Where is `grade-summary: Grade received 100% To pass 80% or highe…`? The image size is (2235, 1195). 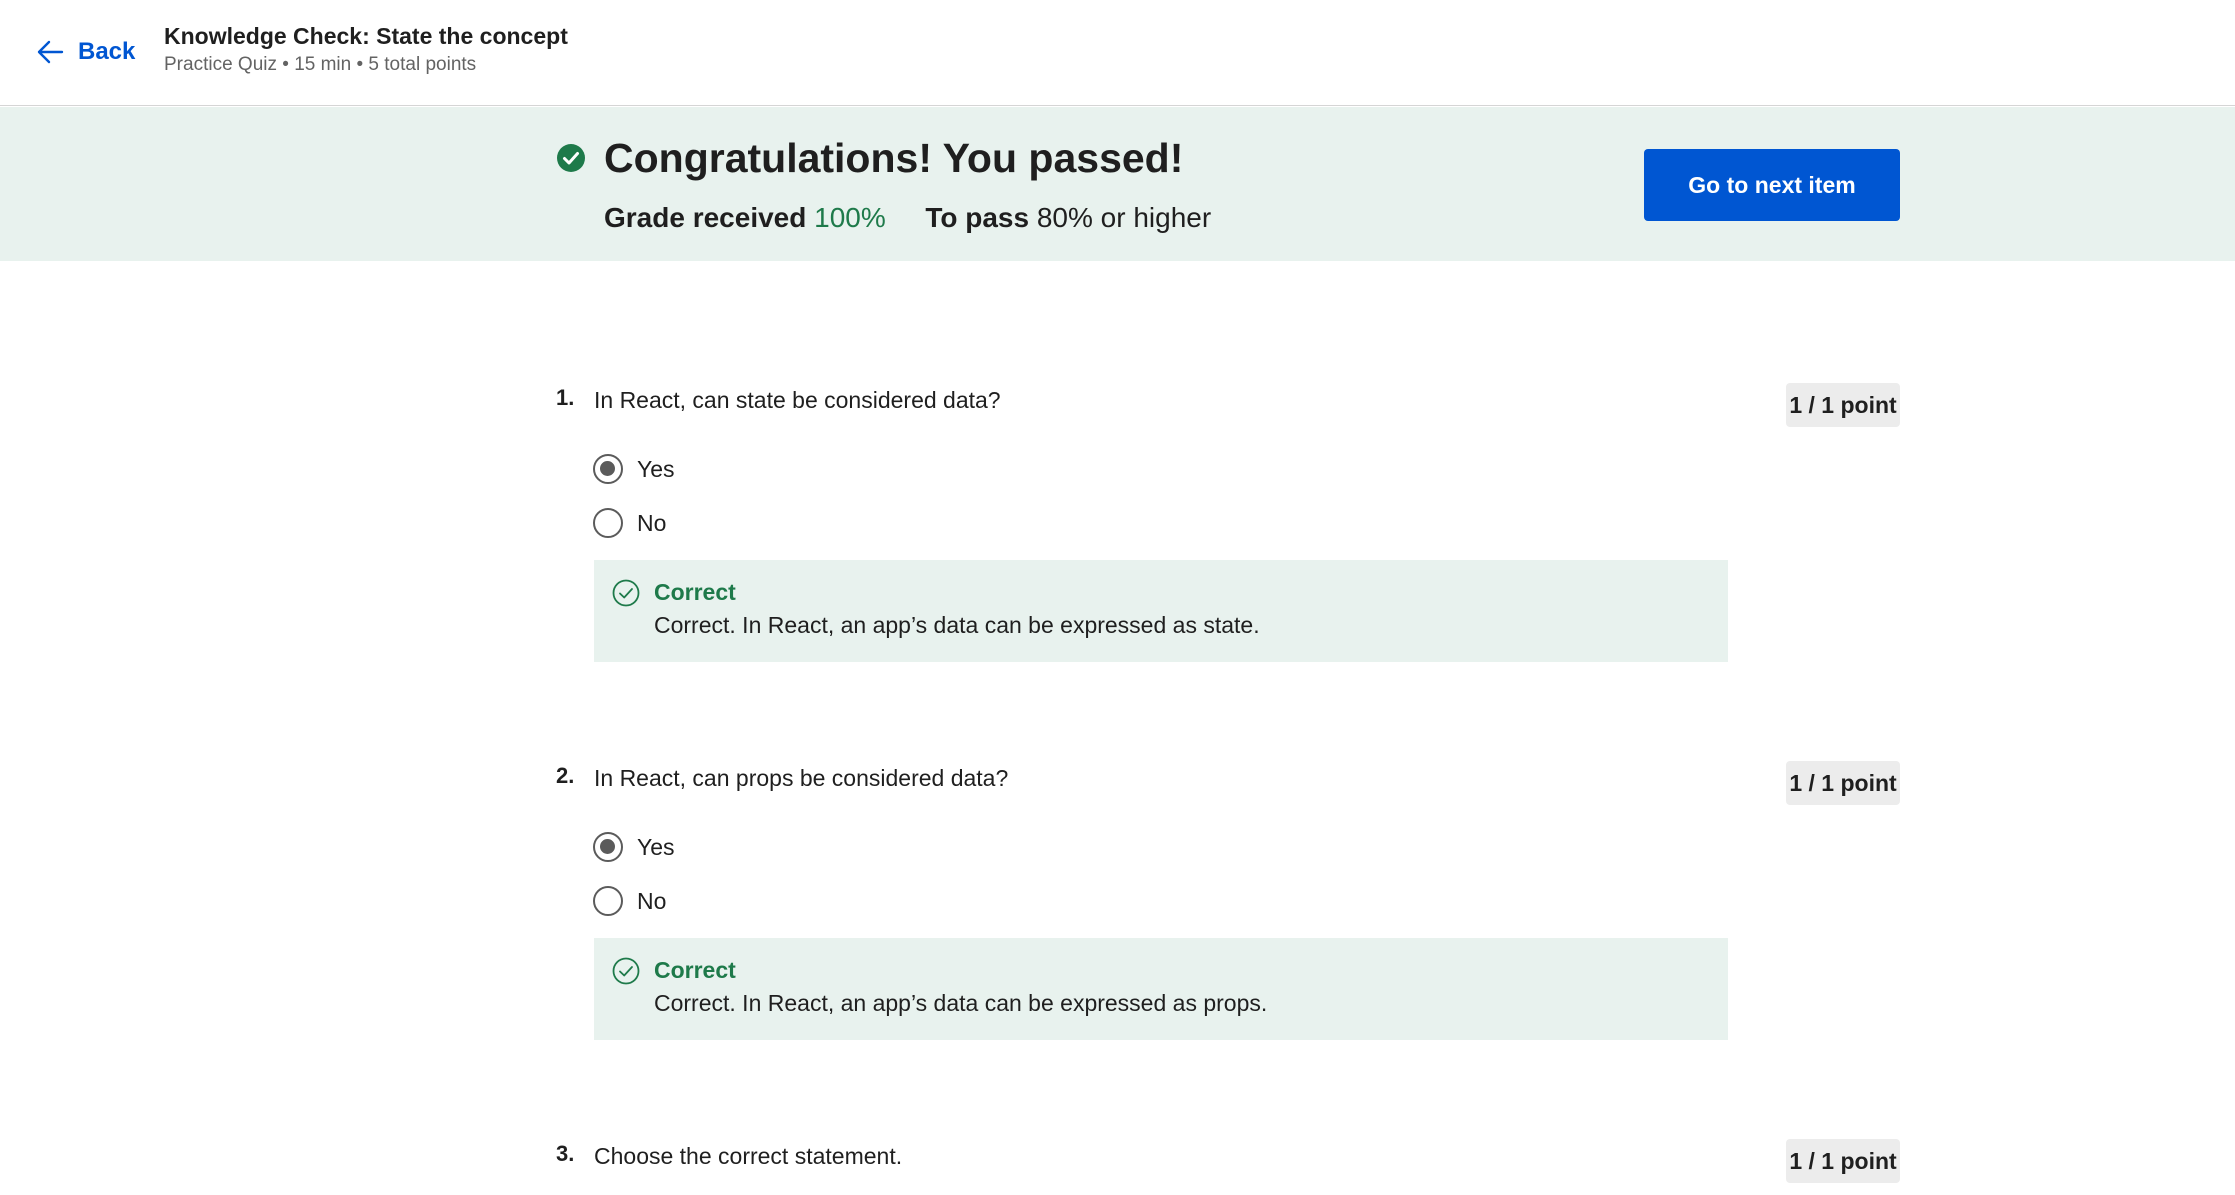
grade-summary: Grade received 100% To pass 80% or highe… is located at coordinates (907, 218).